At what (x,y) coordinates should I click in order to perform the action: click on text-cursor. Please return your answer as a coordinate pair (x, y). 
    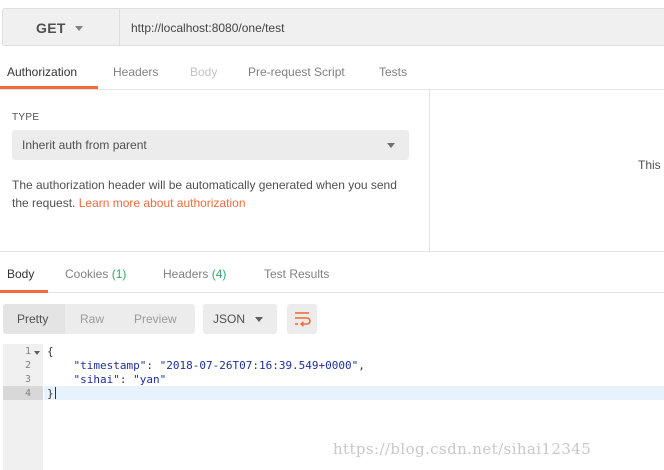
    Looking at the image, I should click on (55, 393).